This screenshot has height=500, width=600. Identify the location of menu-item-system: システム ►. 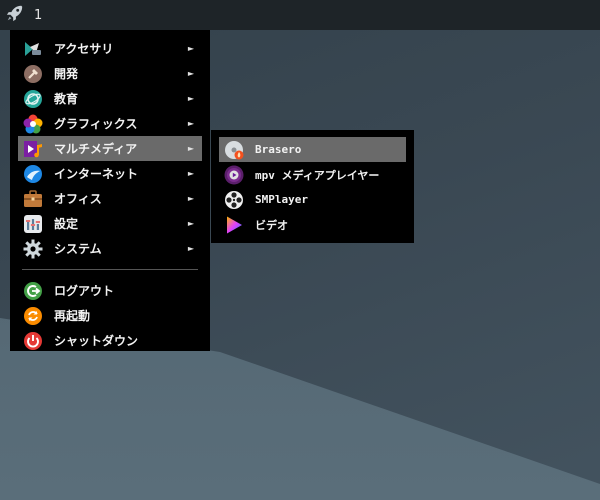
(110, 248).